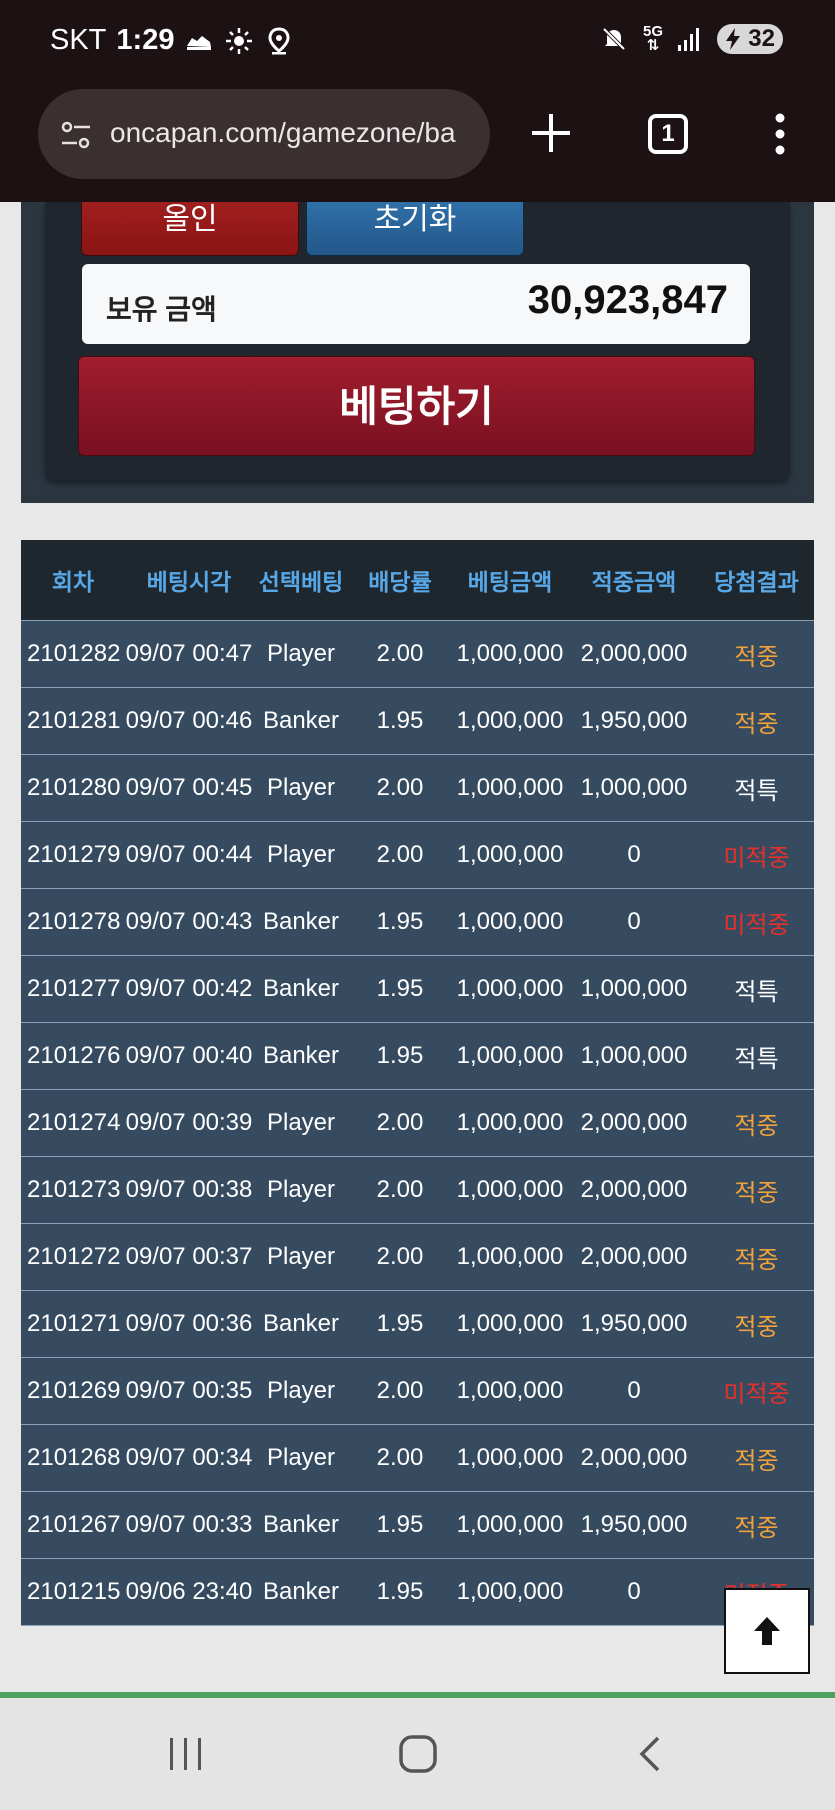 The width and height of the screenshot is (835, 1810). What do you see at coordinates (190, 229) in the screenshot?
I see `all-in-button: 올인` at bounding box center [190, 229].